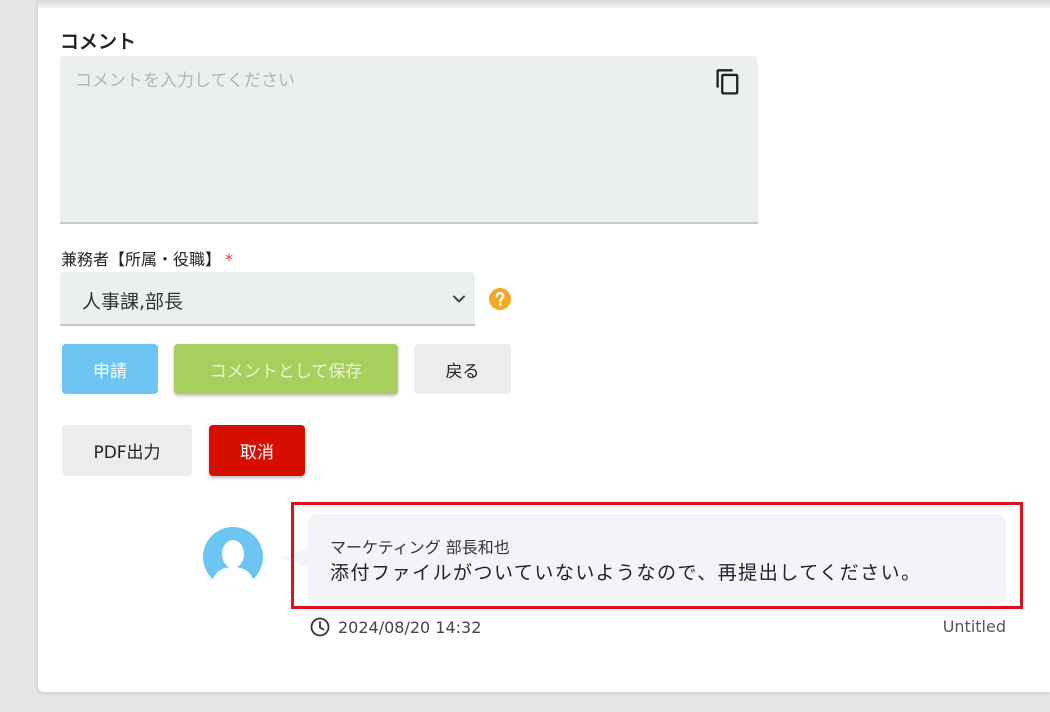 Image resolution: width=1050 pixels, height=712 pixels. I want to click on copy-icon, so click(728, 83).